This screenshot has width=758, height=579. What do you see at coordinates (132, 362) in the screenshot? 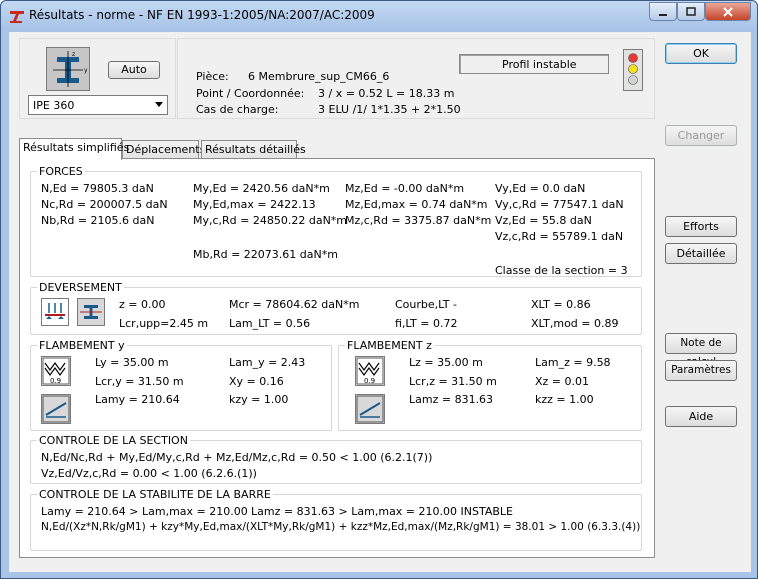
I see `flambement-y-value: Ly = 35.00 m` at bounding box center [132, 362].